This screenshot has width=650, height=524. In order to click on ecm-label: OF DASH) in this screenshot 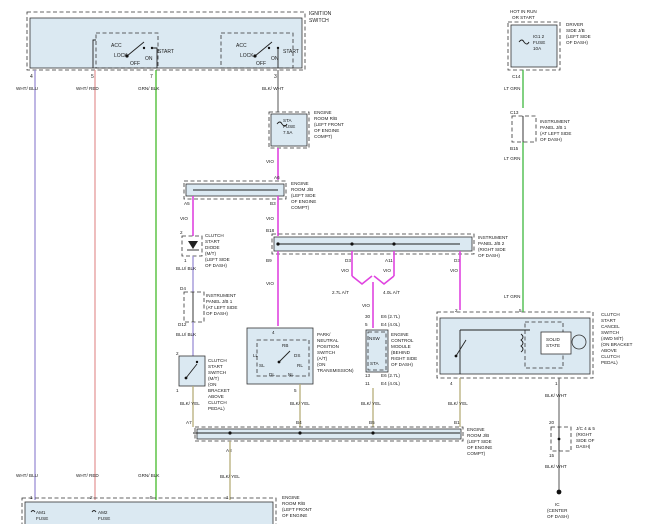, I will do `click(402, 364)`.